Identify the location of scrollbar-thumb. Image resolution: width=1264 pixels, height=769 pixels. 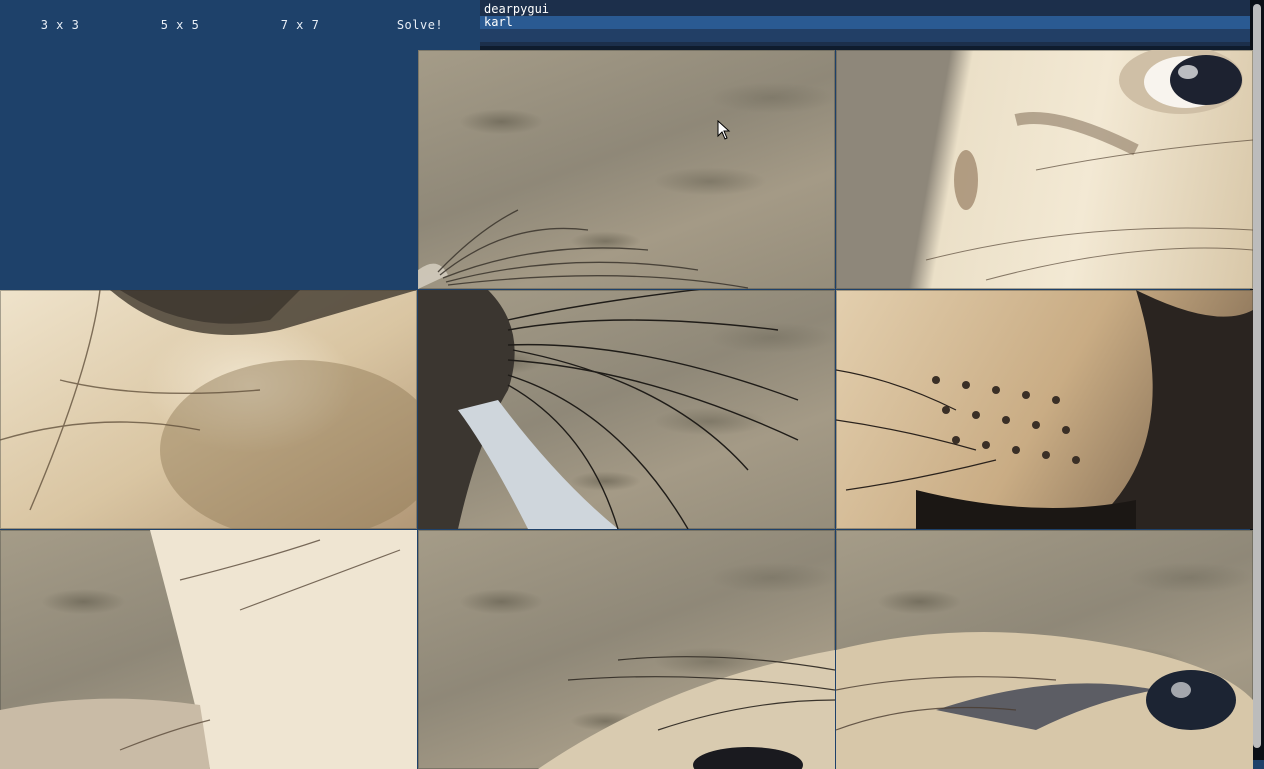
(1257, 376).